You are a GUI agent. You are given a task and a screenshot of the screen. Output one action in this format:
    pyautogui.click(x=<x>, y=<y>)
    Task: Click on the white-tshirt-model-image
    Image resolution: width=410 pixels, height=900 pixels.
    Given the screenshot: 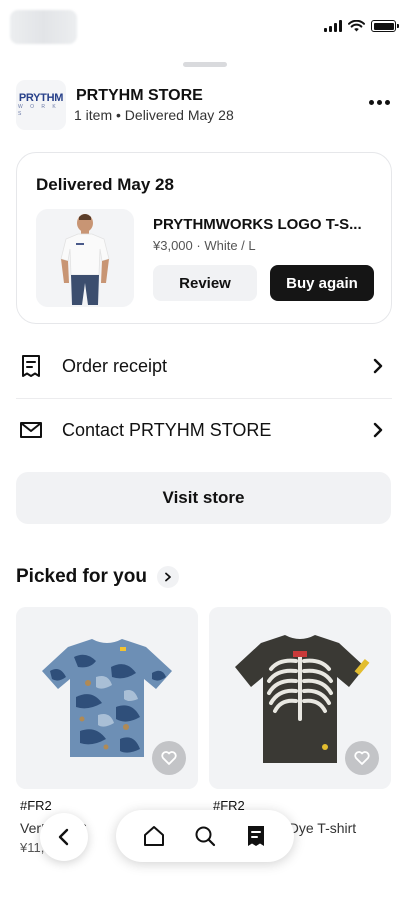 What is the action you would take?
    pyautogui.click(x=85, y=258)
    